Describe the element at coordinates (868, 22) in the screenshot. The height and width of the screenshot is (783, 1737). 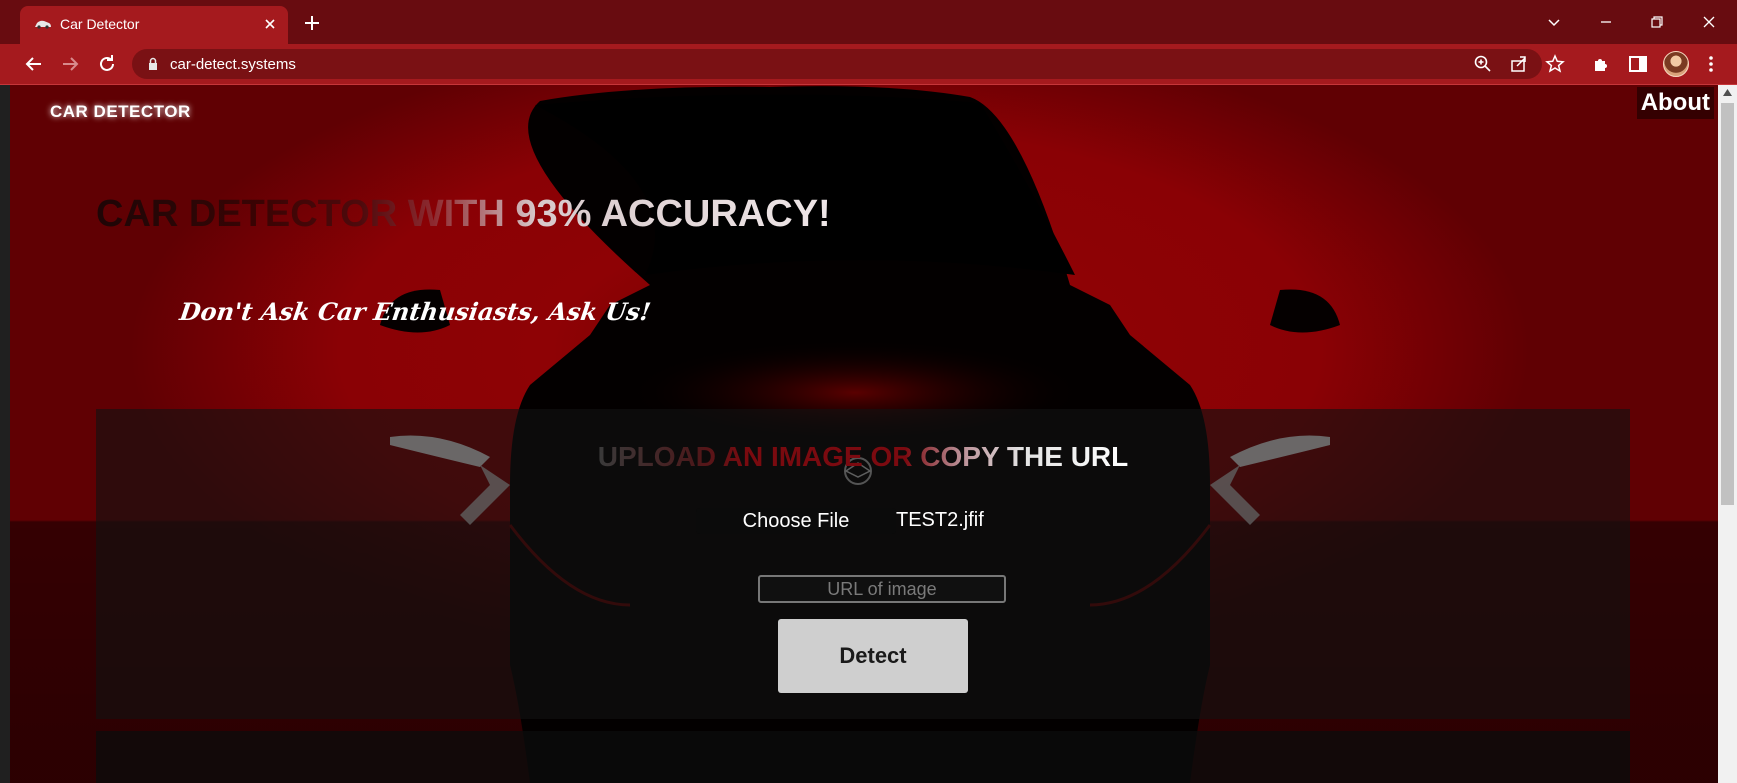
I see `browser-tab-strip: Car Detector` at that location.